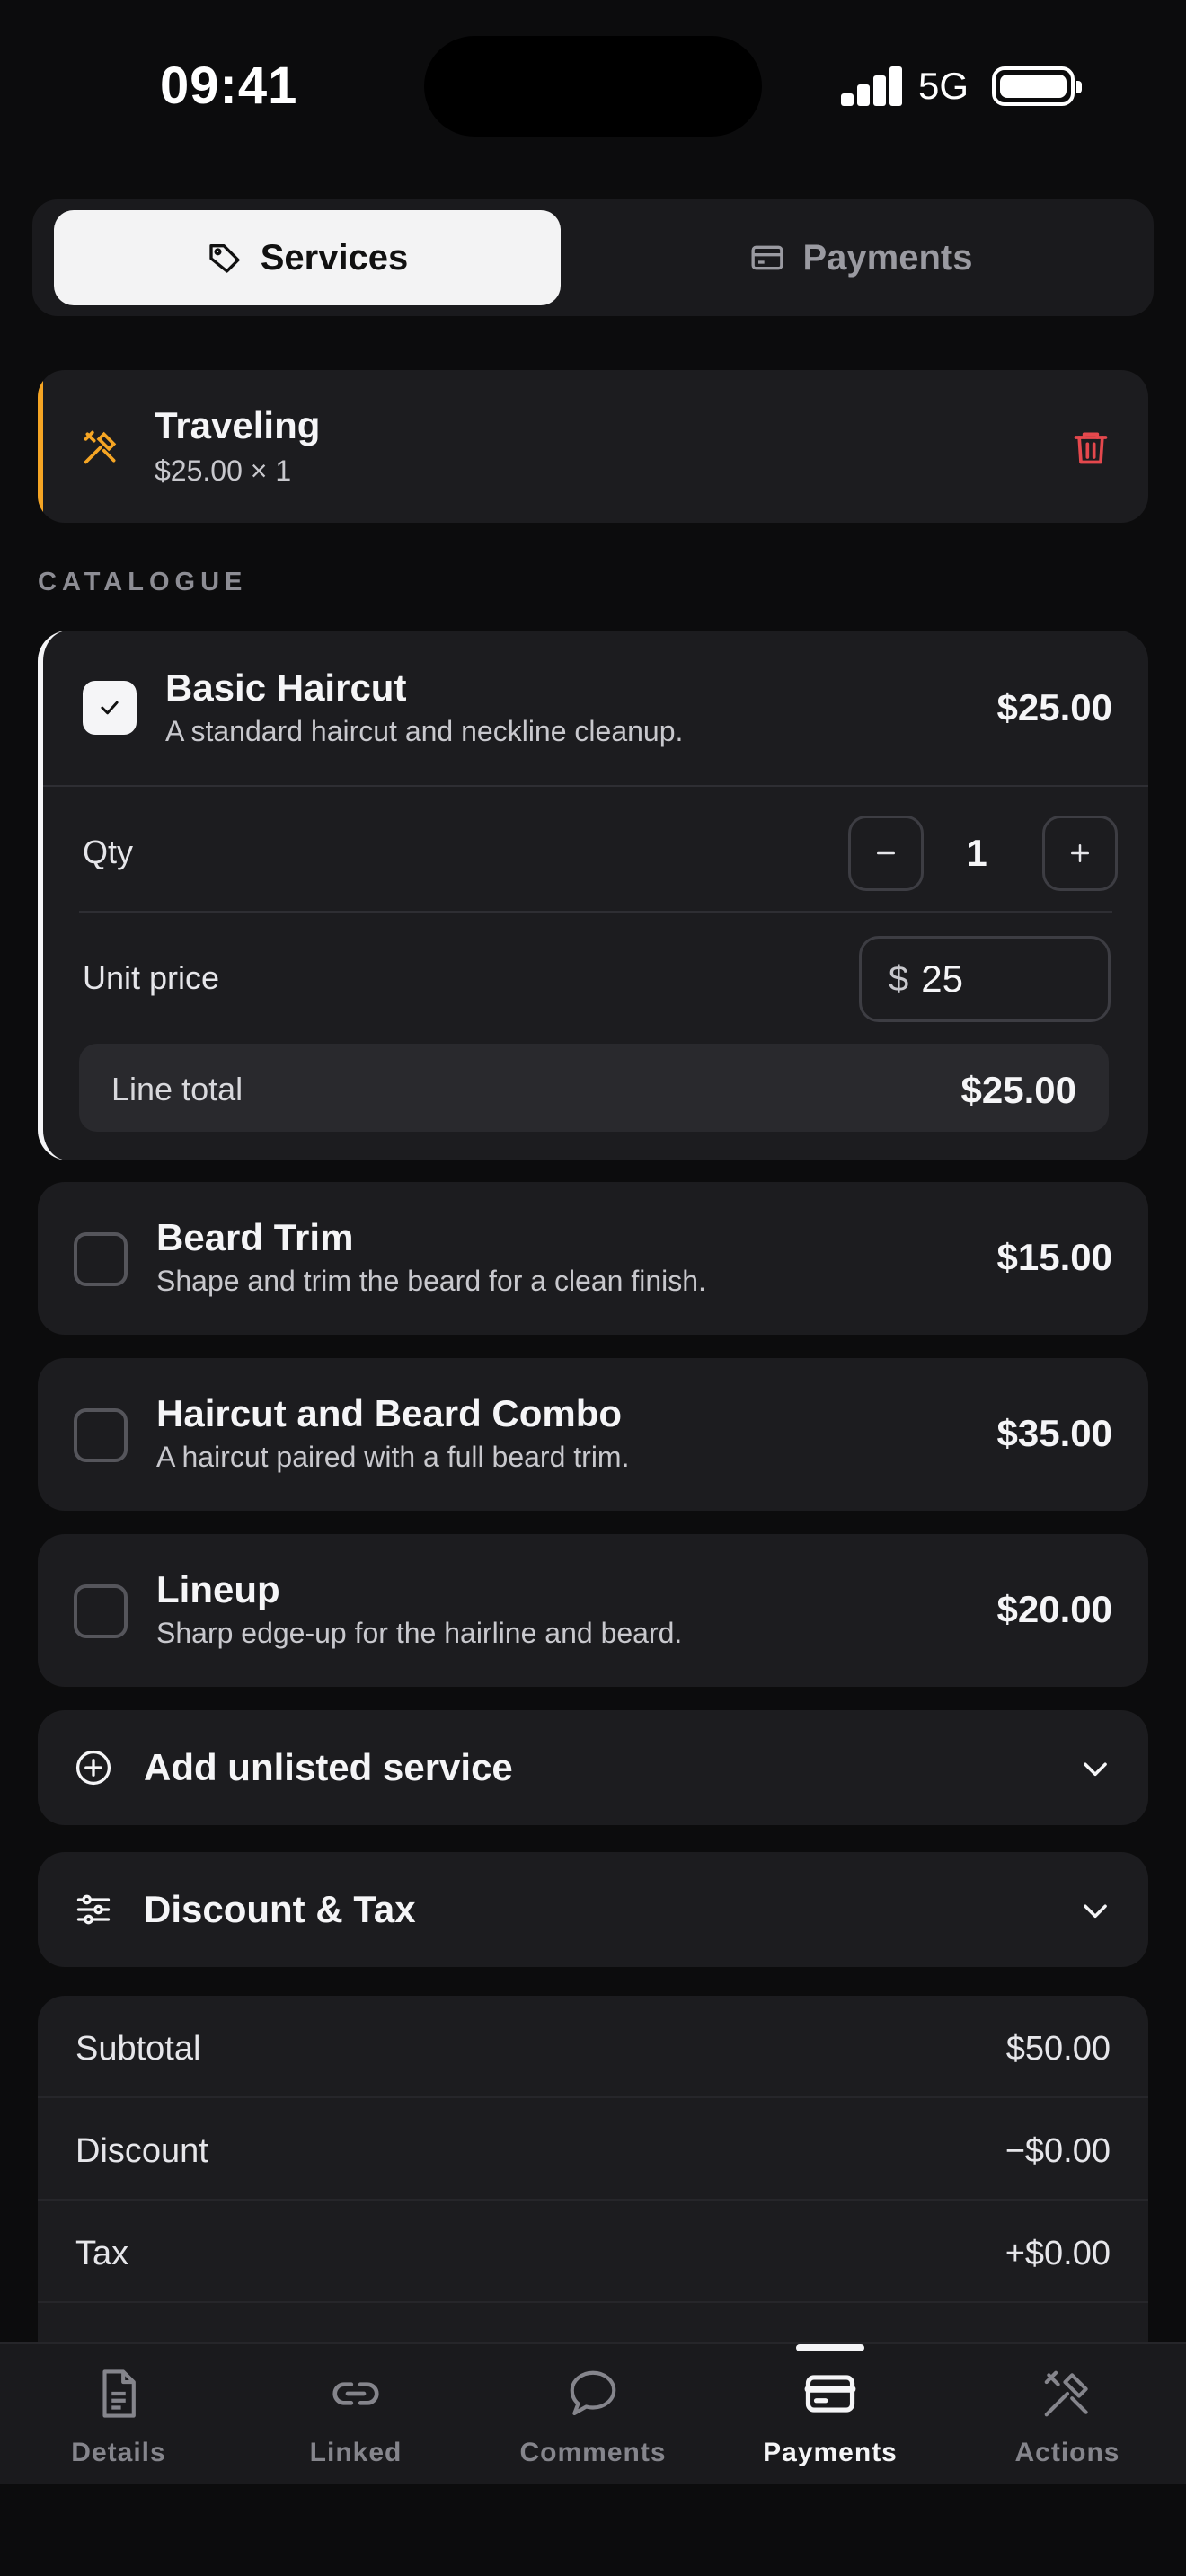 The height and width of the screenshot is (2576, 1186). What do you see at coordinates (1058, 2151) in the screenshot?
I see `summary-value: −$0.00` at bounding box center [1058, 2151].